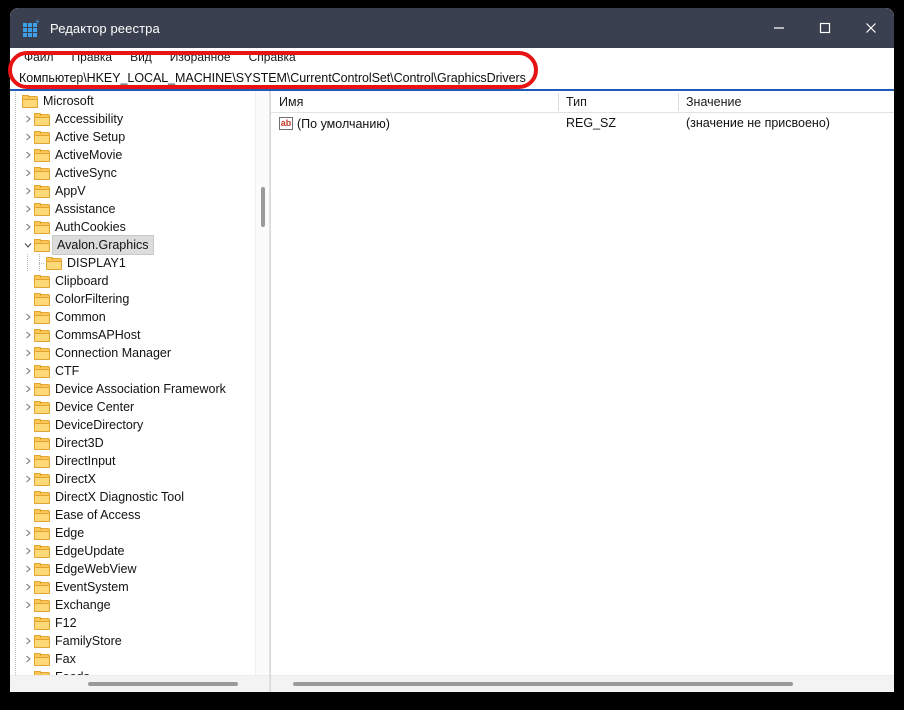 The height and width of the screenshot is (710, 904). What do you see at coordinates (139, 245) in the screenshot?
I see `tree-item-avalon-graphics: Avalon.Graphics` at bounding box center [139, 245].